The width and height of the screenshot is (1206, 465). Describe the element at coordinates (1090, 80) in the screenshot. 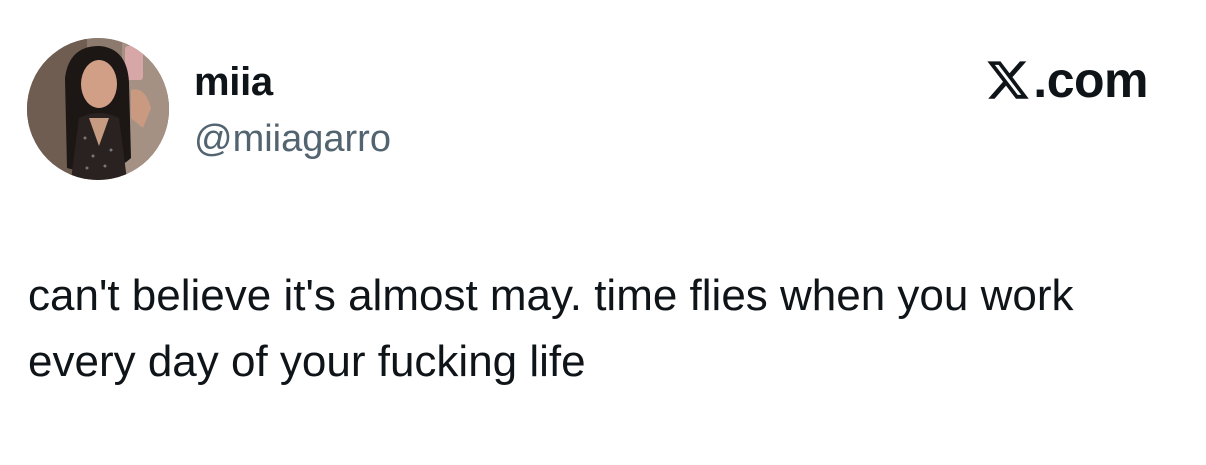

I see `brand-domain-text: .com` at that location.